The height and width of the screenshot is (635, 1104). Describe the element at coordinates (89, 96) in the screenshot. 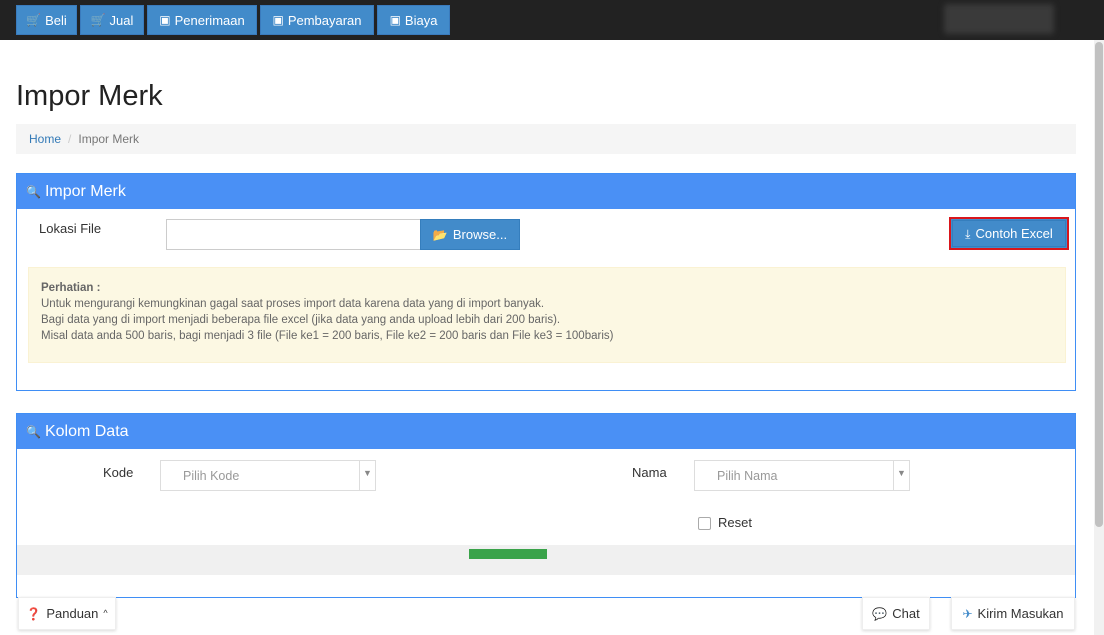

I see `page-title: Impor Merk` at that location.